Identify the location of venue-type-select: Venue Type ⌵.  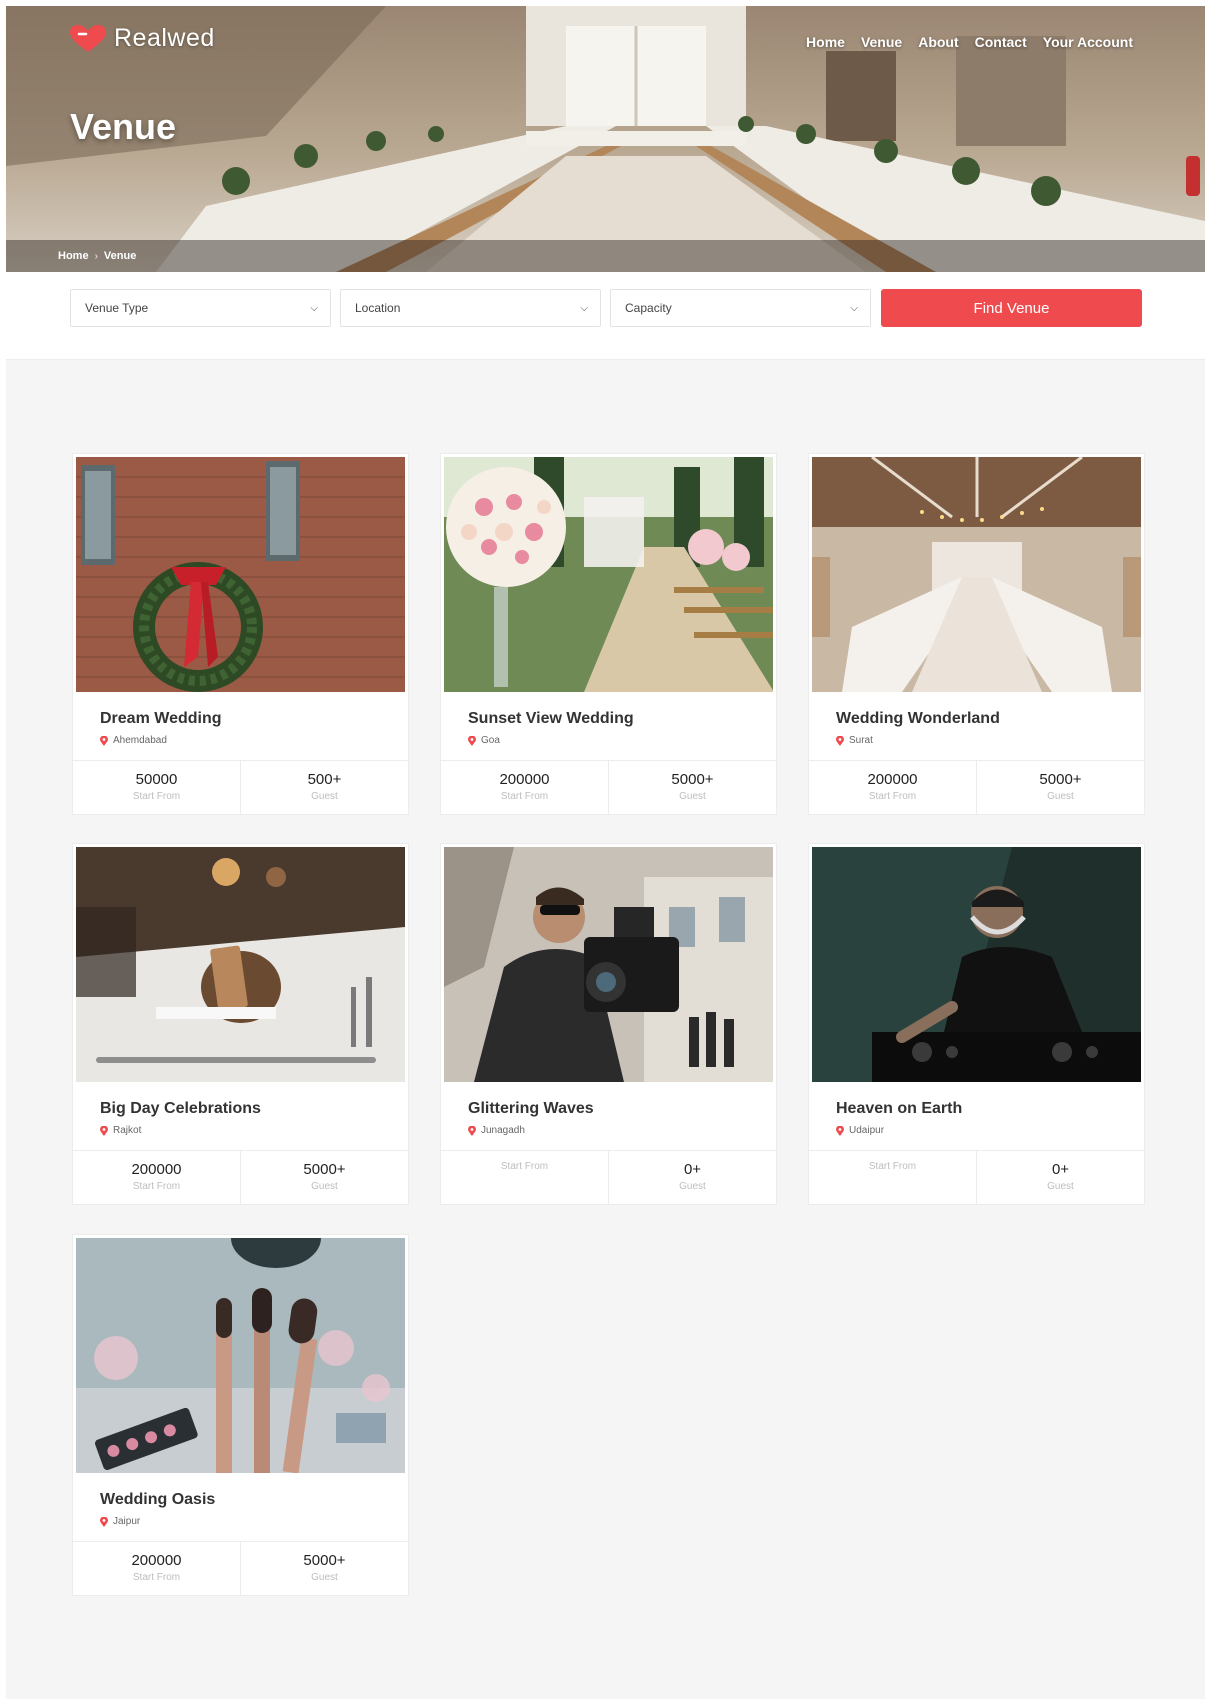
(200, 308).